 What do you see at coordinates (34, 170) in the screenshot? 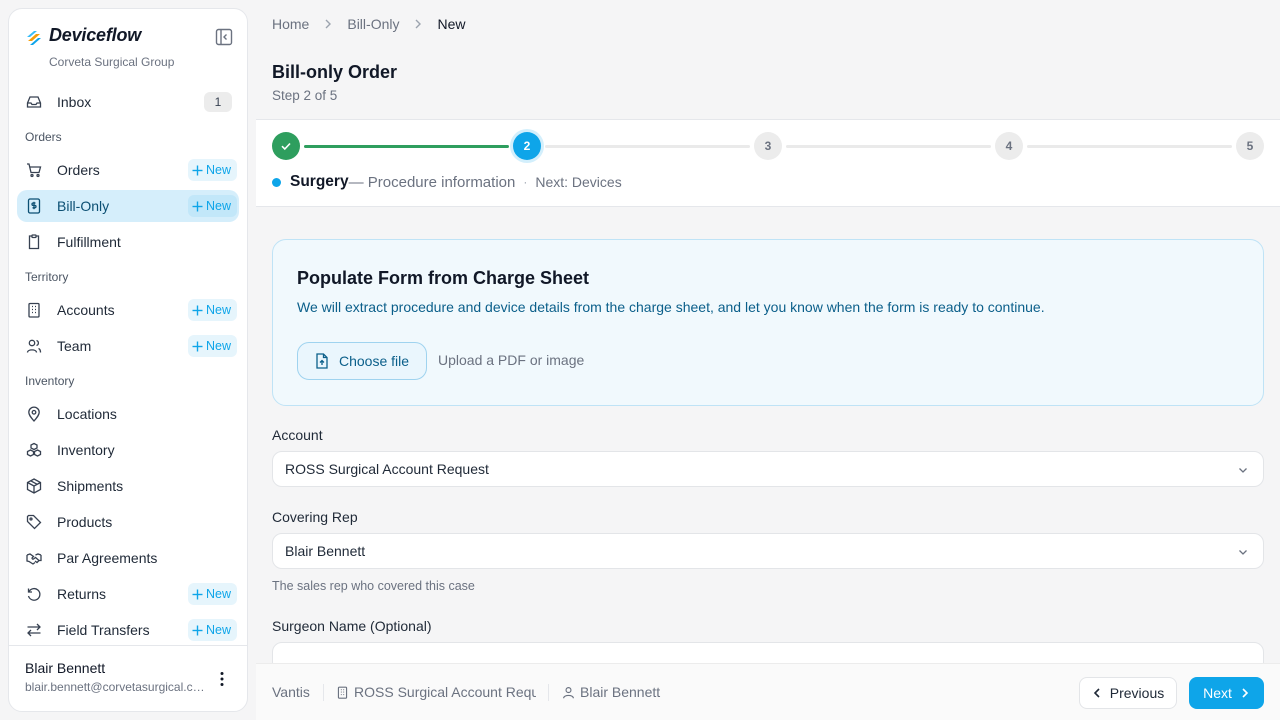
I see `cart-icon` at bounding box center [34, 170].